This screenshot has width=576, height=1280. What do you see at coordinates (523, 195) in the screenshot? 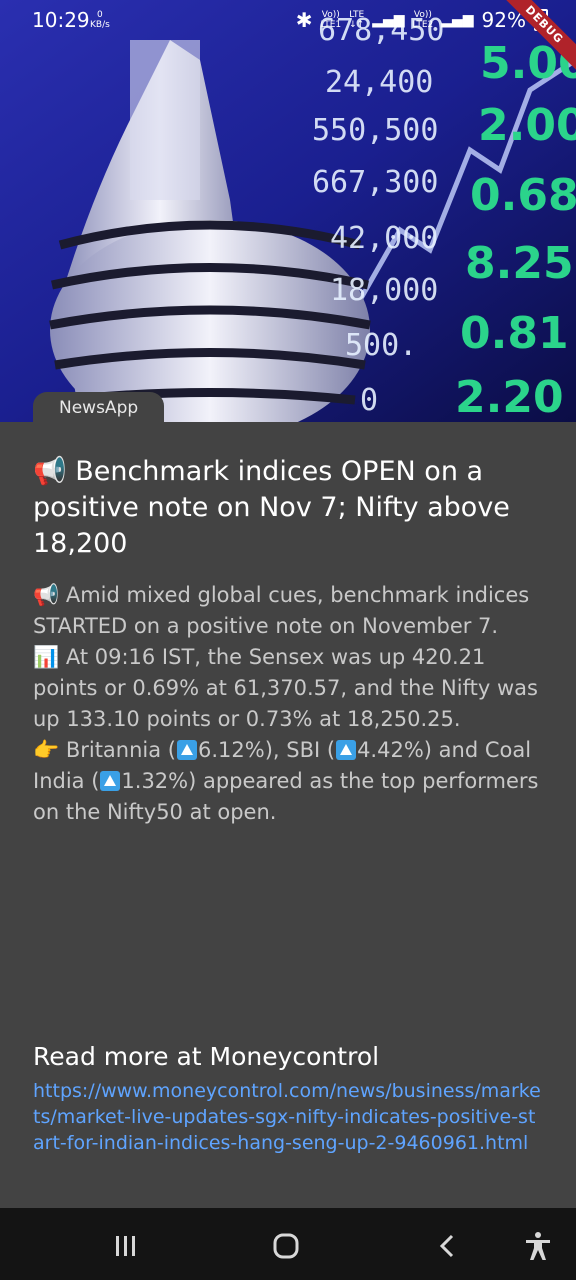
I see `ticker-right-2: 0.68` at bounding box center [523, 195].